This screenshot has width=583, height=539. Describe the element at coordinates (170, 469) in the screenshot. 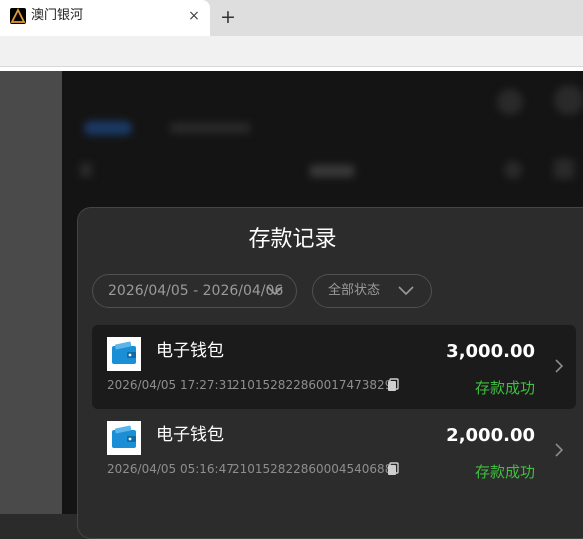

I see `deposit-datetime: 2026/04/05 05:16:47` at that location.